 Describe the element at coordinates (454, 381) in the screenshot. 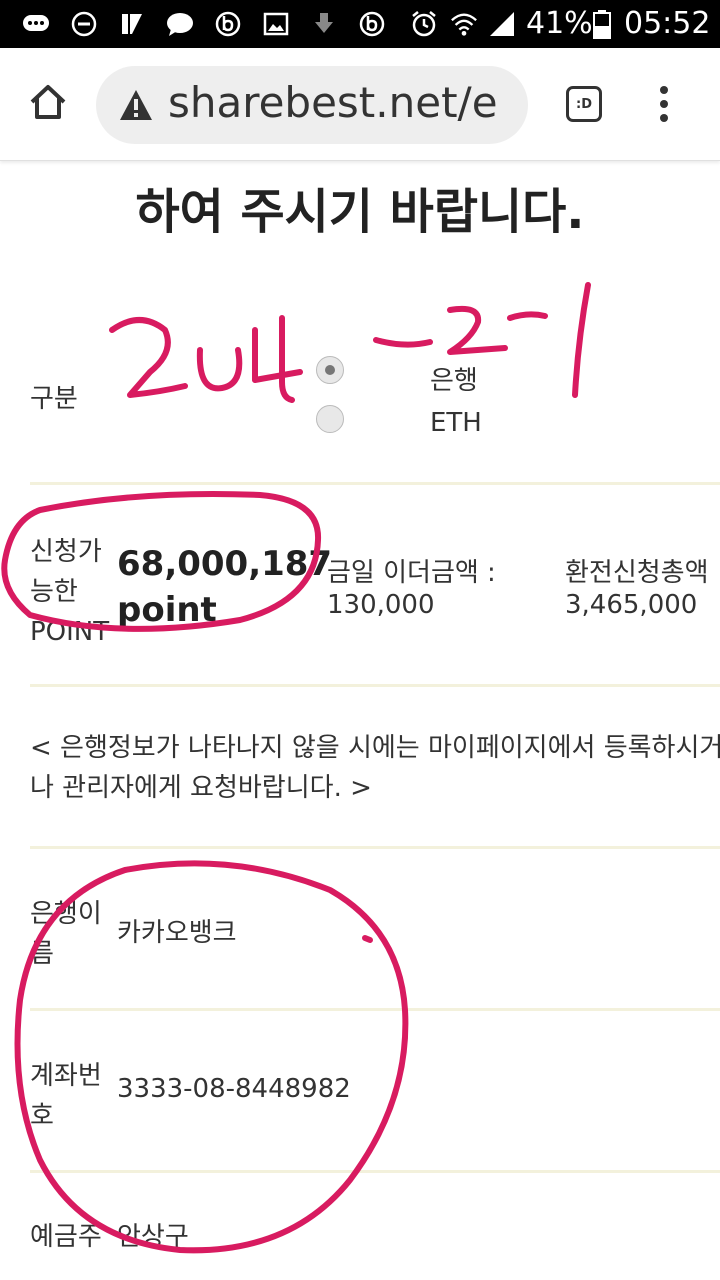

I see `radio-bank-label: 은행` at that location.